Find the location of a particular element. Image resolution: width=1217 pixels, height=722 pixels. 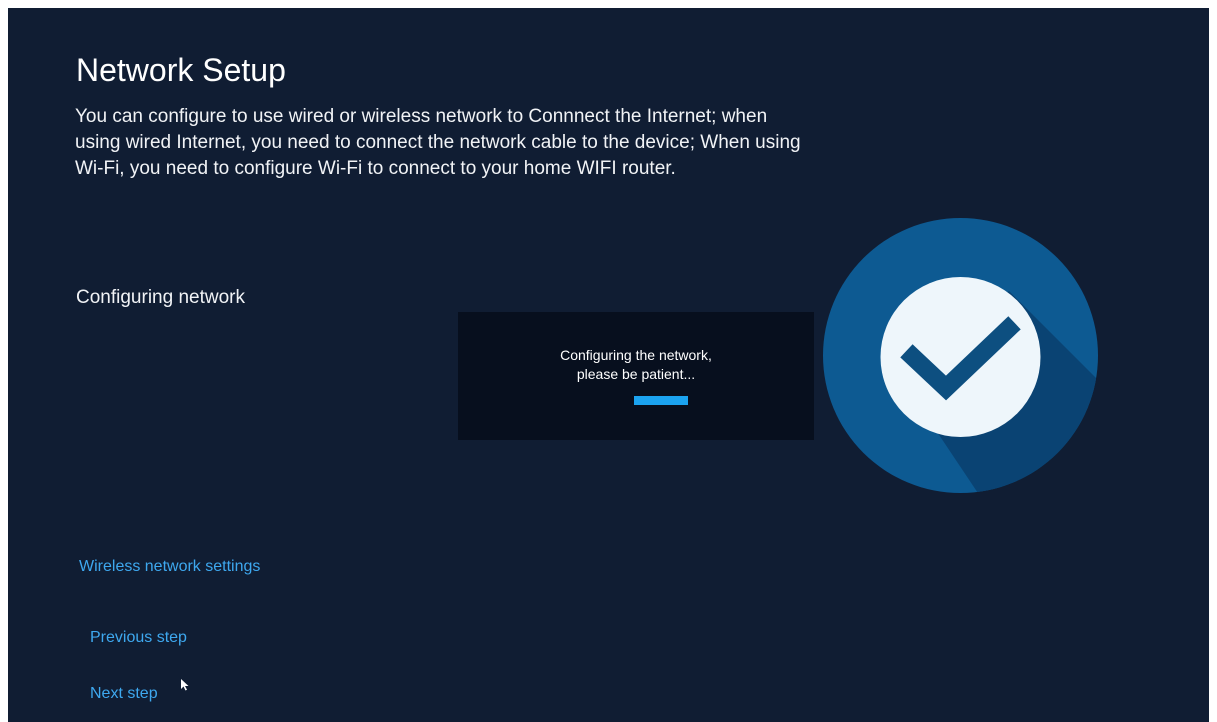

progress-fill is located at coordinates (661, 400).